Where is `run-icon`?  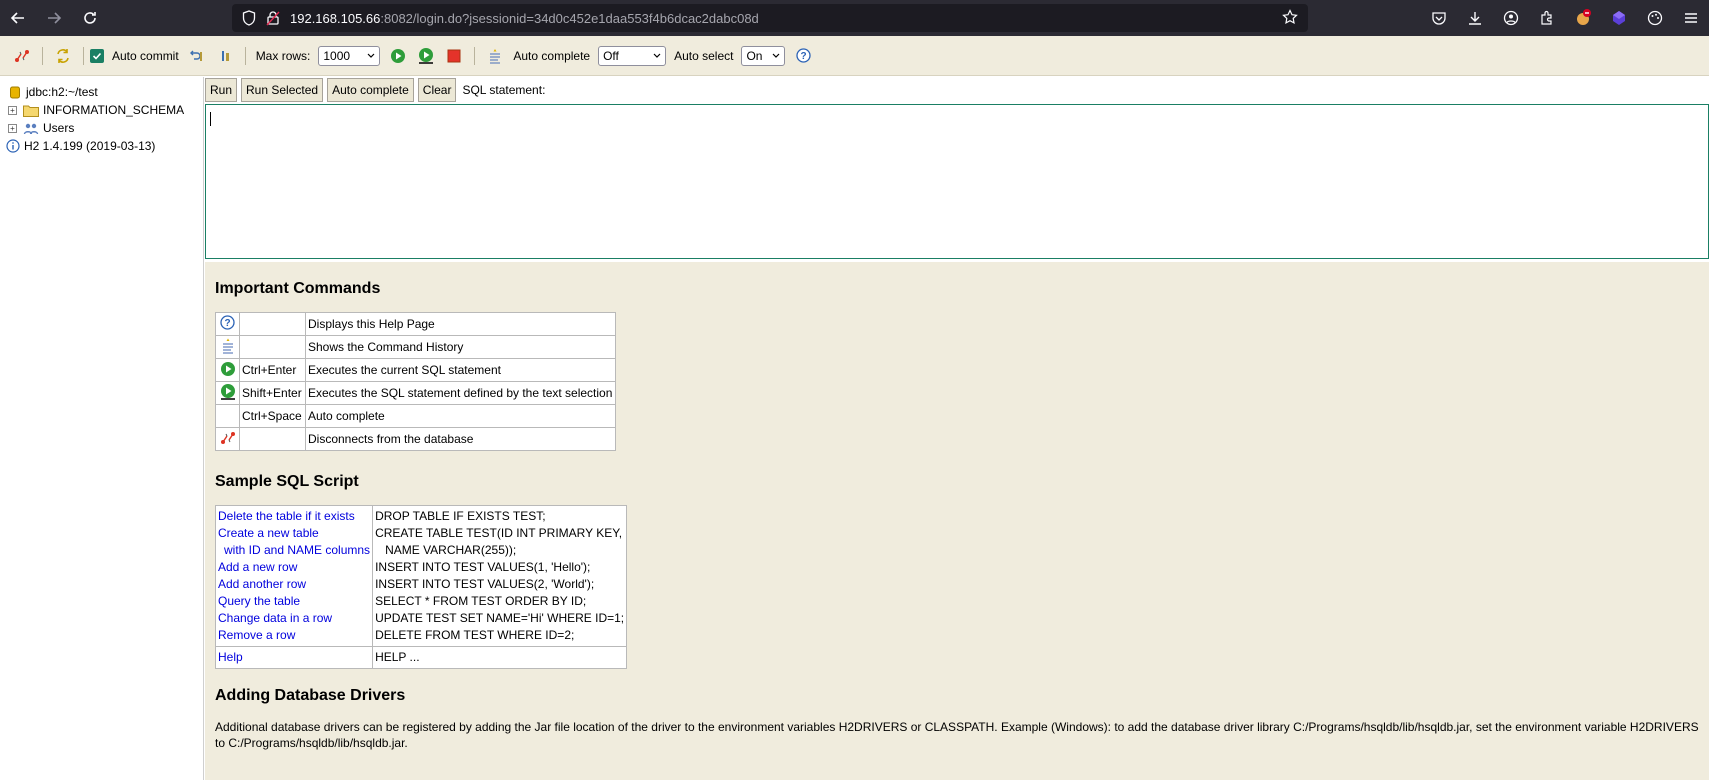
run-icon is located at coordinates (398, 55).